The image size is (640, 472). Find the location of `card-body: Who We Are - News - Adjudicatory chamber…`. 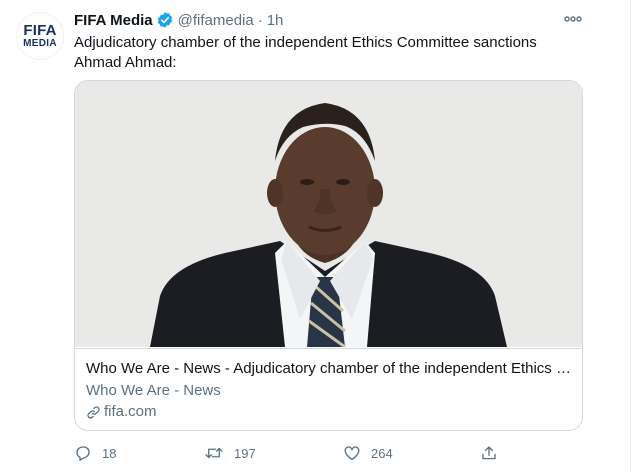

card-body: Who We Are - News - Adjudicatory chamber… is located at coordinates (328, 389).